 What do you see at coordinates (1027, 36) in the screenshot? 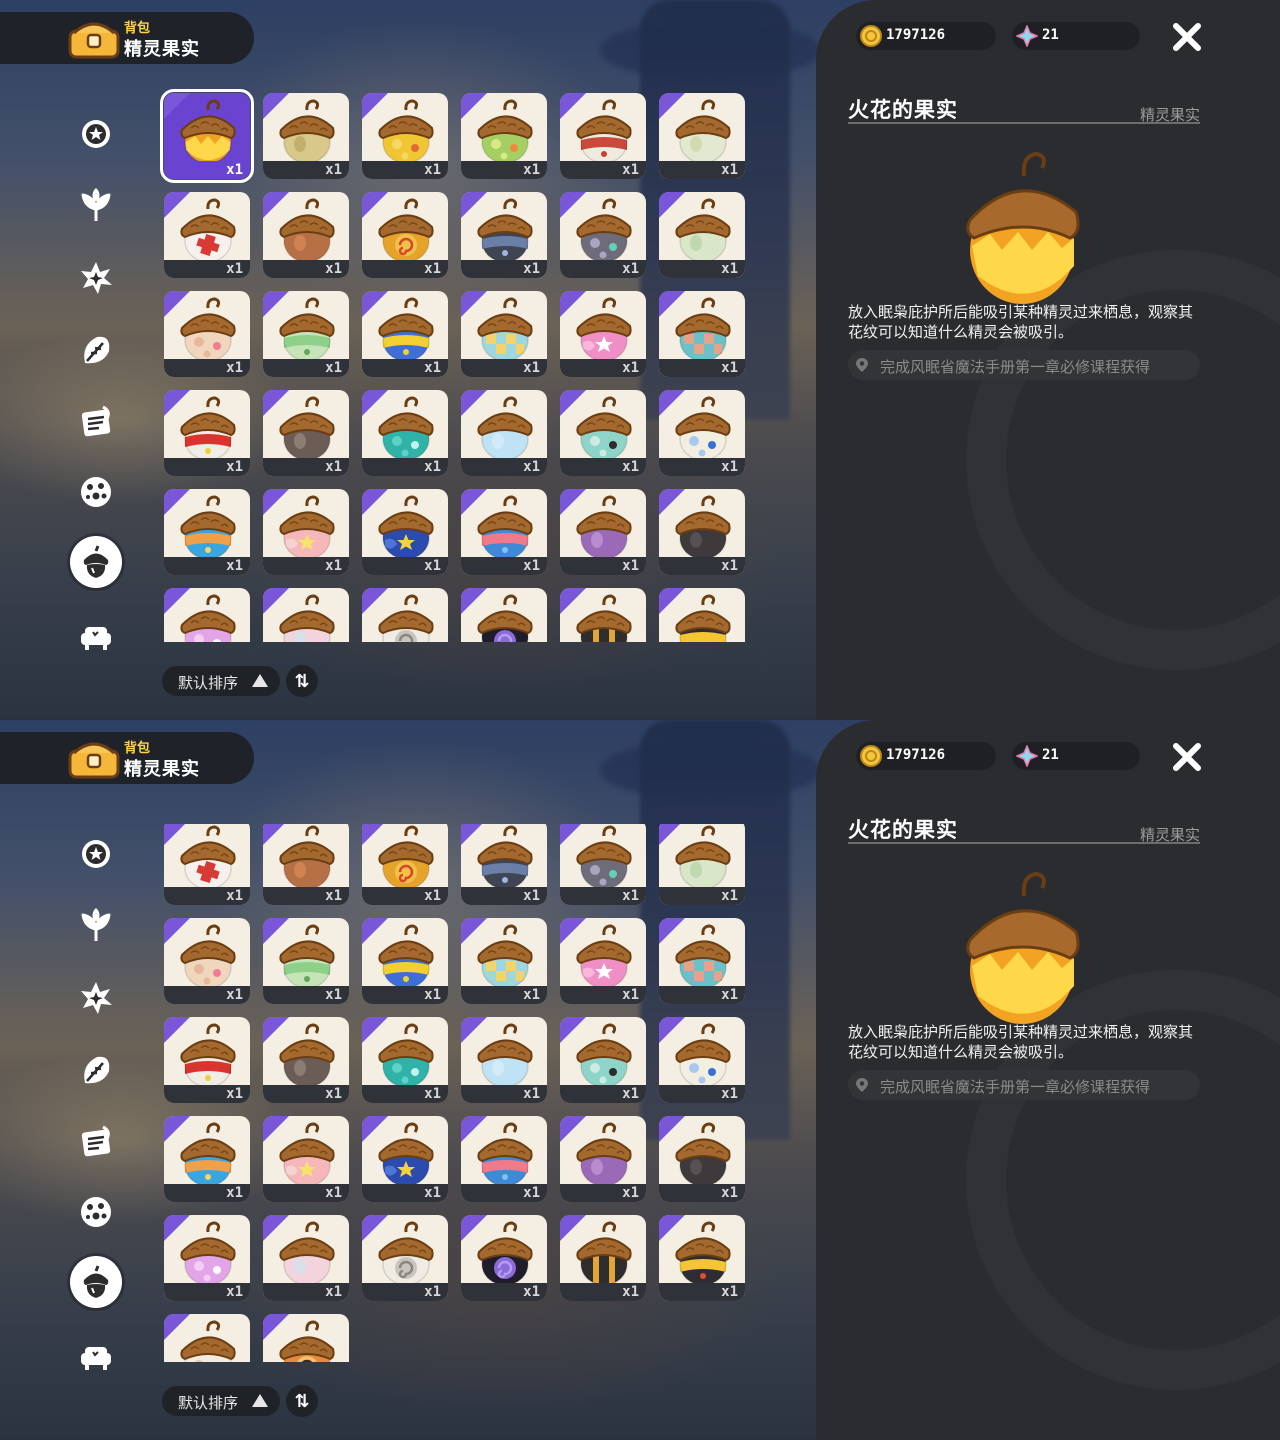
I see `gem-icon` at bounding box center [1027, 36].